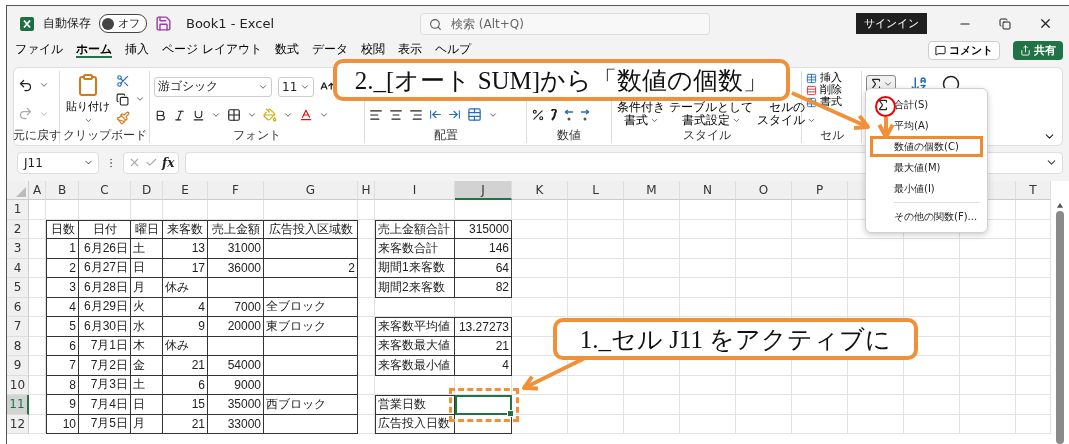 This screenshot has height=444, width=1069. Describe the element at coordinates (123, 23) in the screenshot. I see `autosave-toggle: オフ` at that location.